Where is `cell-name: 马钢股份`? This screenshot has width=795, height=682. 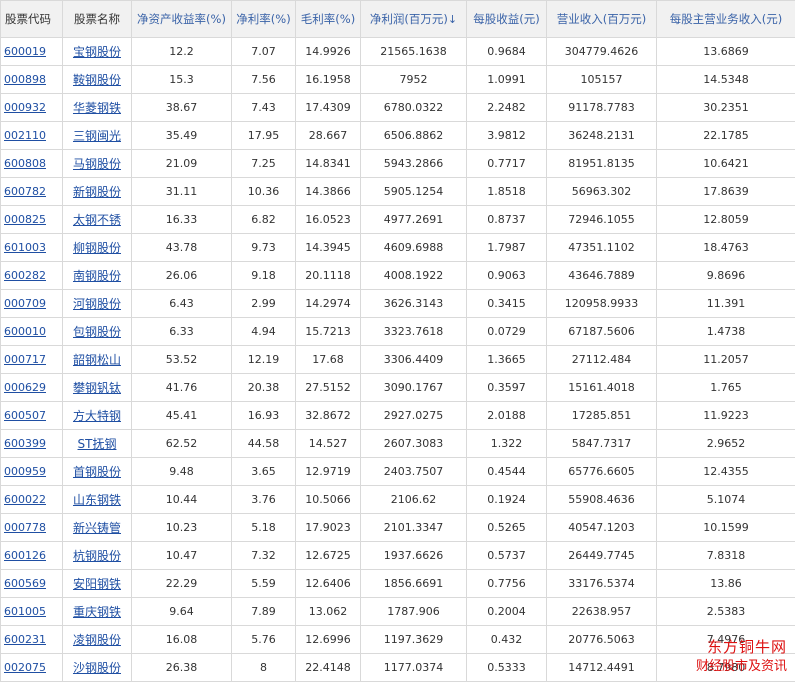 cell-name: 马钢股份 is located at coordinates (97, 164).